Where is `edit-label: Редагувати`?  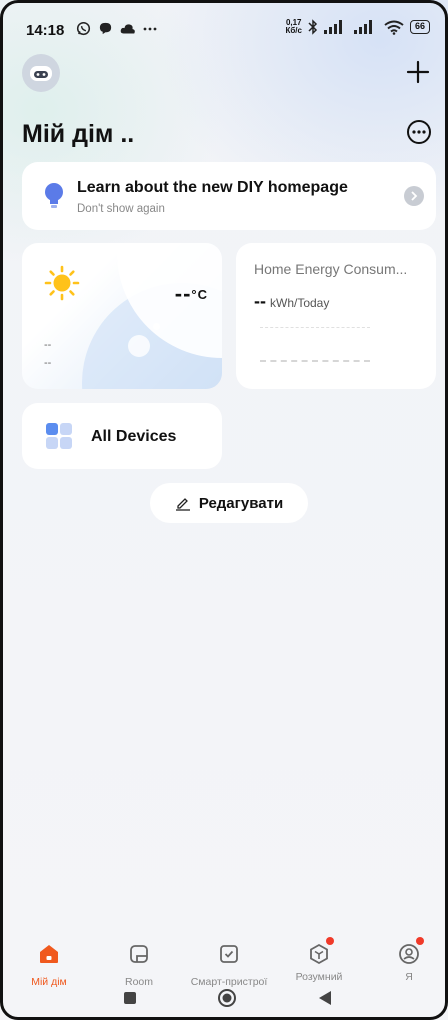 edit-label: Редагувати is located at coordinates (241, 503).